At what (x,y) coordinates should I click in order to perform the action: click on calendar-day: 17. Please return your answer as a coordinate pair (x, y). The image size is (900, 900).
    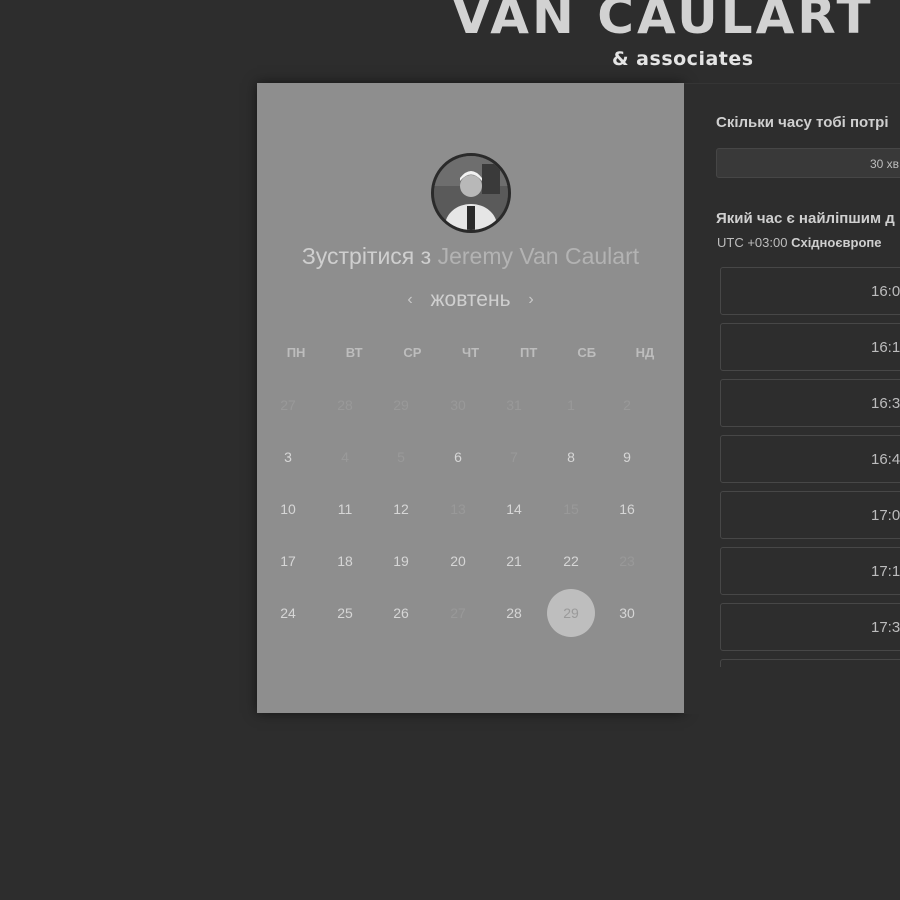
    Looking at the image, I should click on (288, 561).